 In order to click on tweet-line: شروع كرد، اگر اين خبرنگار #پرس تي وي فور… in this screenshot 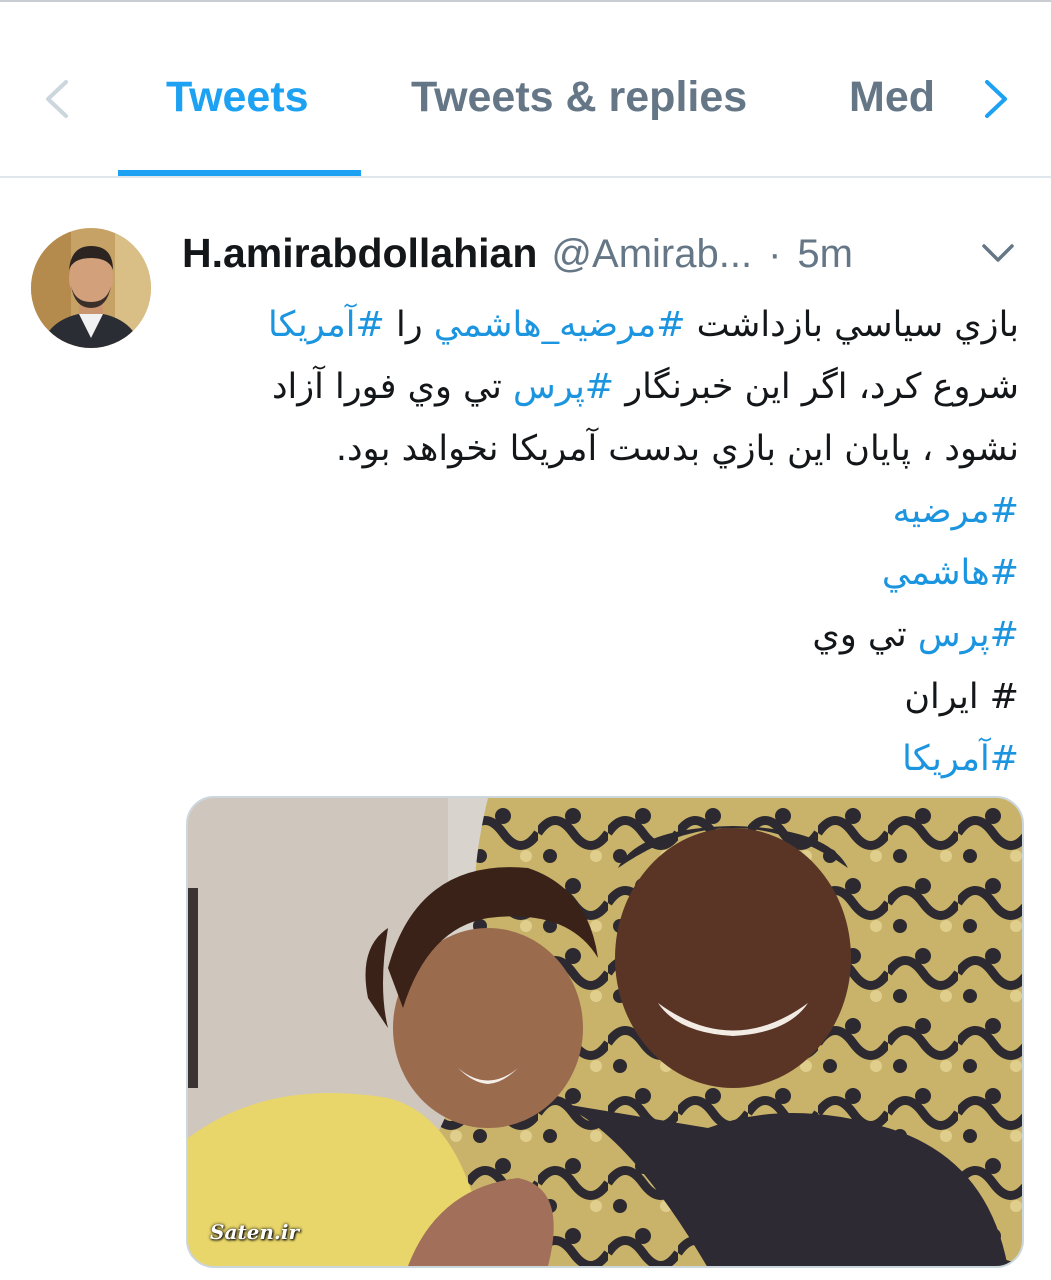, I will do `click(645, 387)`.